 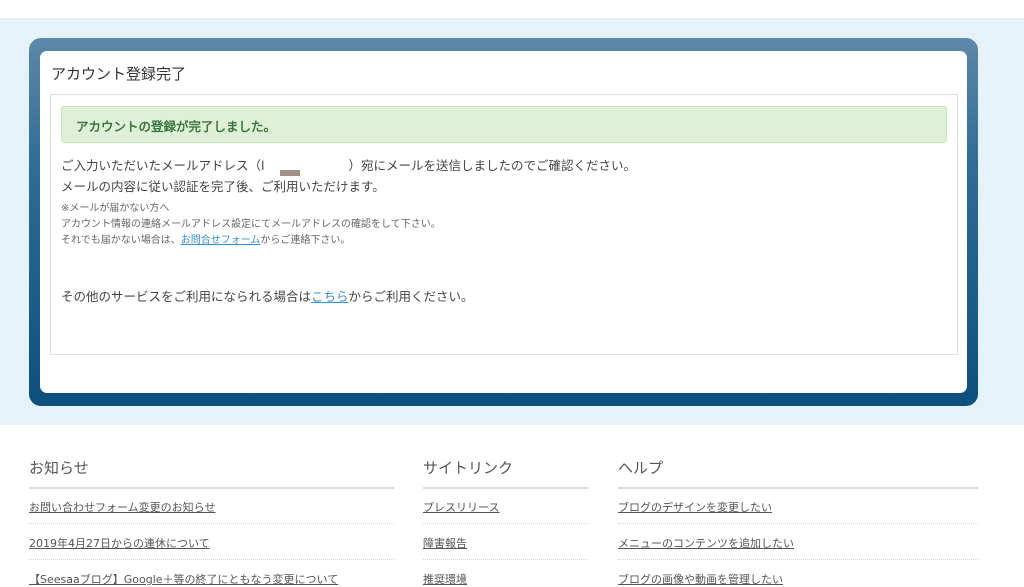 What do you see at coordinates (411, 296) in the screenshot?
I see `other-services-text-end: からご利用ください。` at bounding box center [411, 296].